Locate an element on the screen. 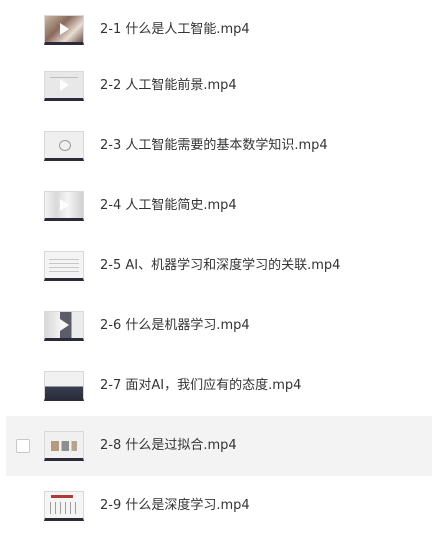 Image resolution: width=432 pixels, height=542 pixels. file-name: 2-4 人工智能简史.mp4 is located at coordinates (168, 206).